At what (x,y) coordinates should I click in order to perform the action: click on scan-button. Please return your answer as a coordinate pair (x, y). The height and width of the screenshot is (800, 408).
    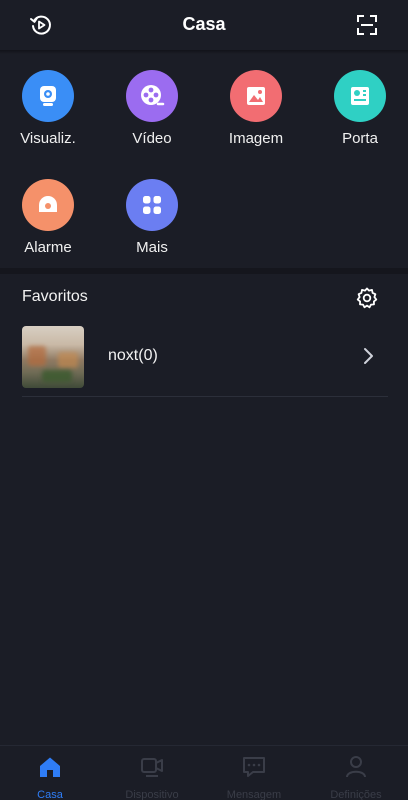
    Looking at the image, I should click on (367, 25).